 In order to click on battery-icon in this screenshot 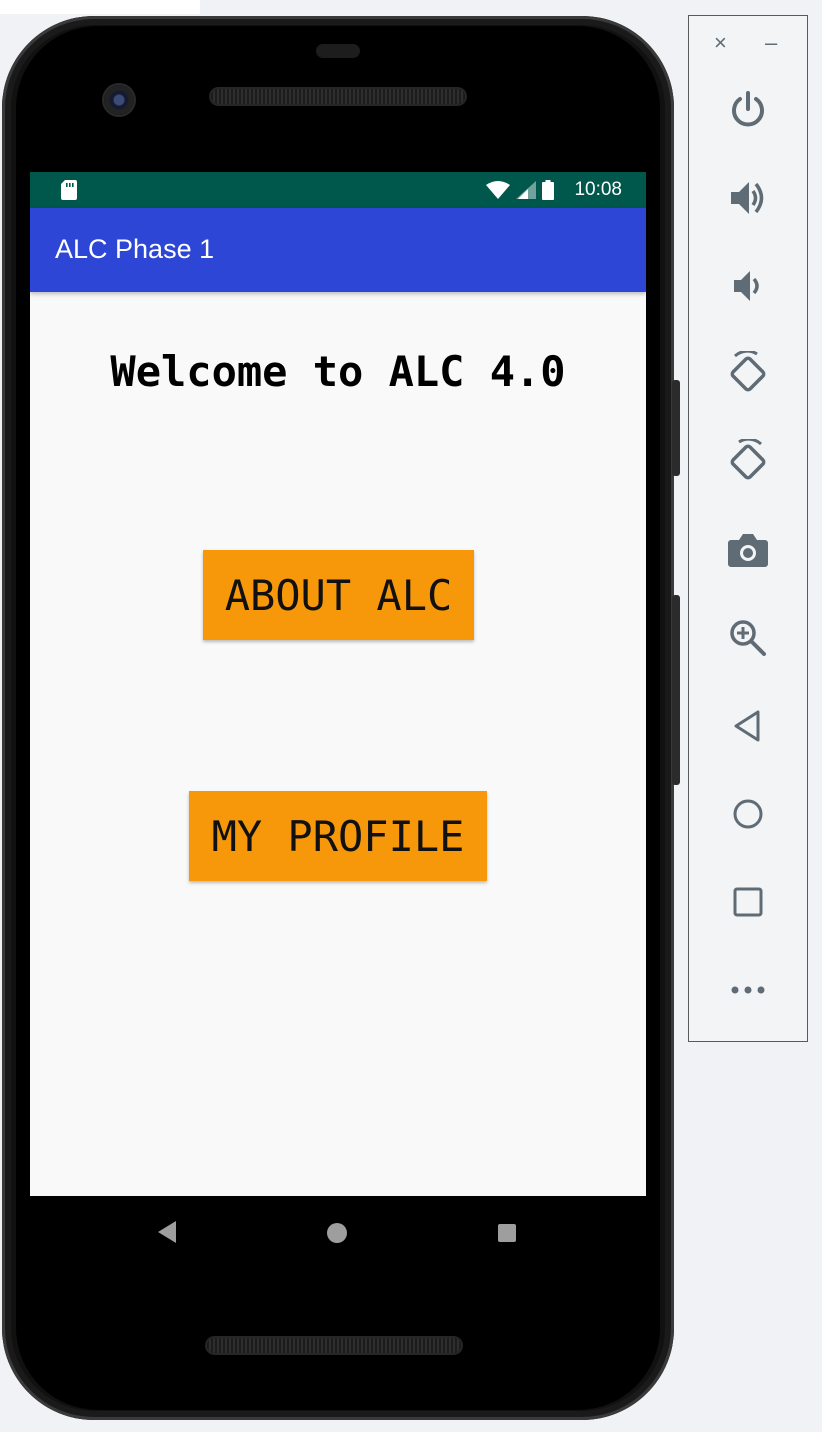, I will do `click(548, 190)`.